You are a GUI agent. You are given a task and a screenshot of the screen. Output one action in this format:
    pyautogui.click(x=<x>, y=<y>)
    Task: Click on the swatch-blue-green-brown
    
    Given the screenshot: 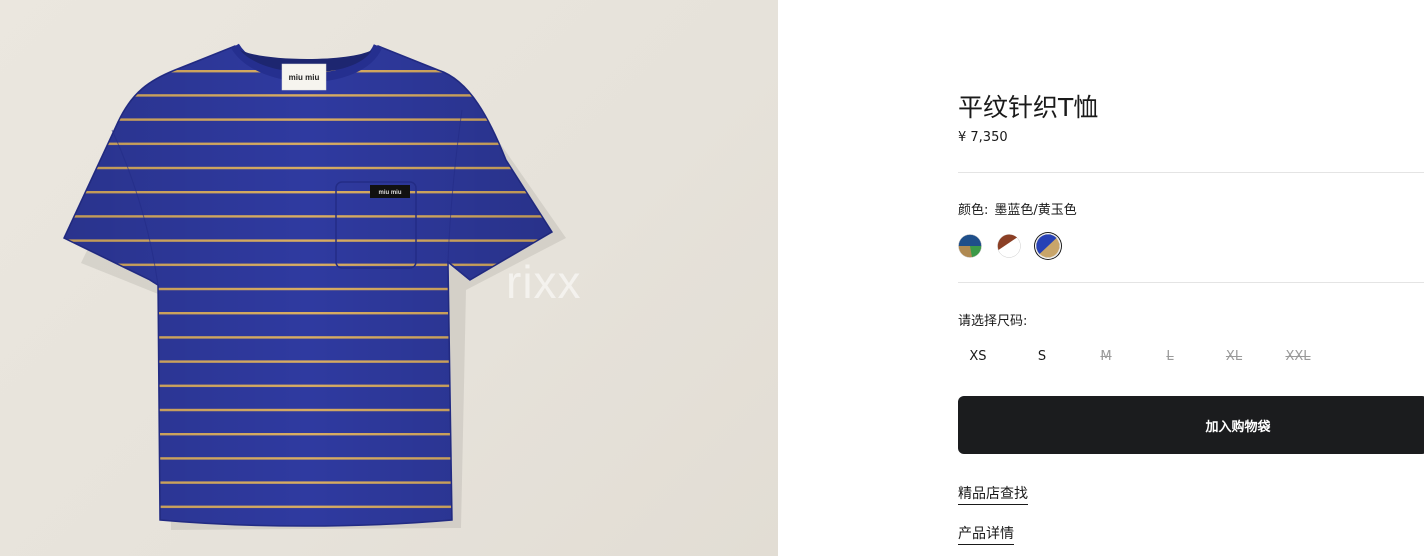 What is the action you would take?
    pyautogui.click(x=970, y=246)
    